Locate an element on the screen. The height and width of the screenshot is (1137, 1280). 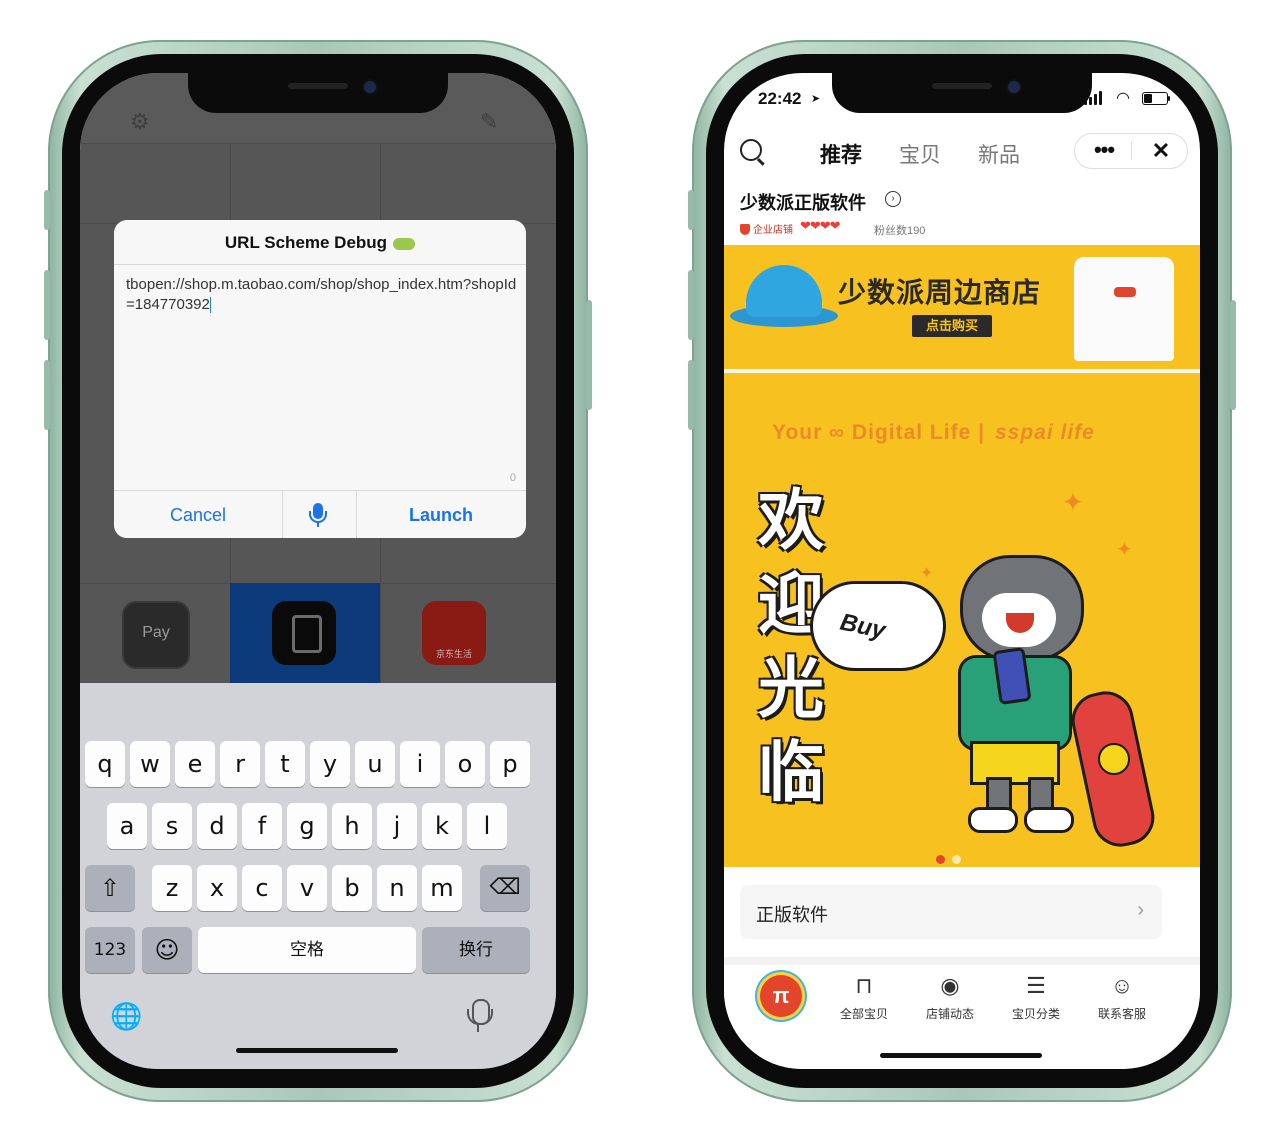
key-x: x is located at coordinates (217, 888).